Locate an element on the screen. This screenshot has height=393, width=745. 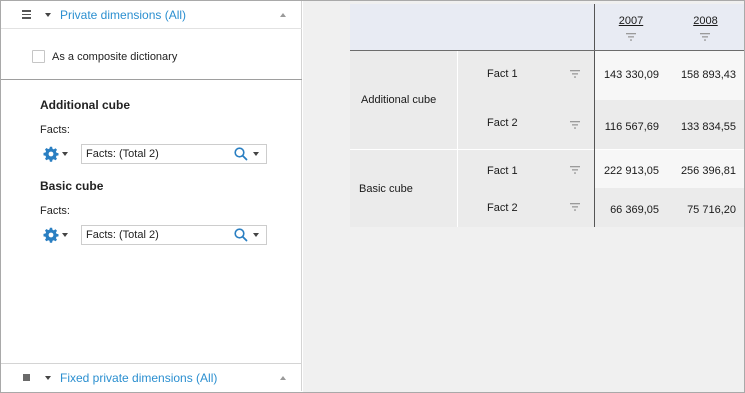
collapse-square-icon is located at coordinates (26, 377).